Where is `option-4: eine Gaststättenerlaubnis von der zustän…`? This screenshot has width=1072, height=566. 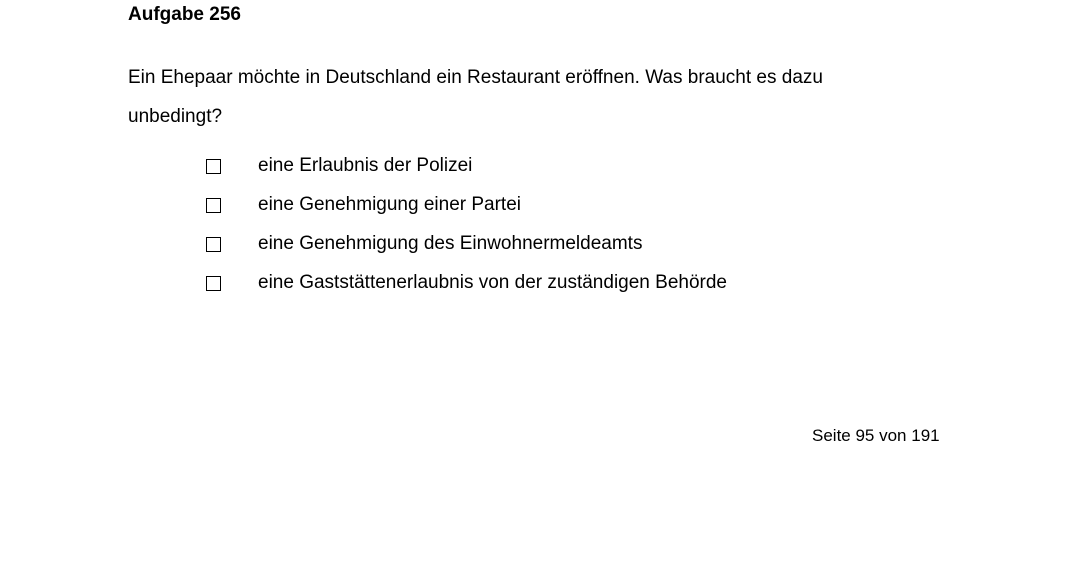 option-4: eine Gaststättenerlaubnis von der zustän… is located at coordinates (466, 283).